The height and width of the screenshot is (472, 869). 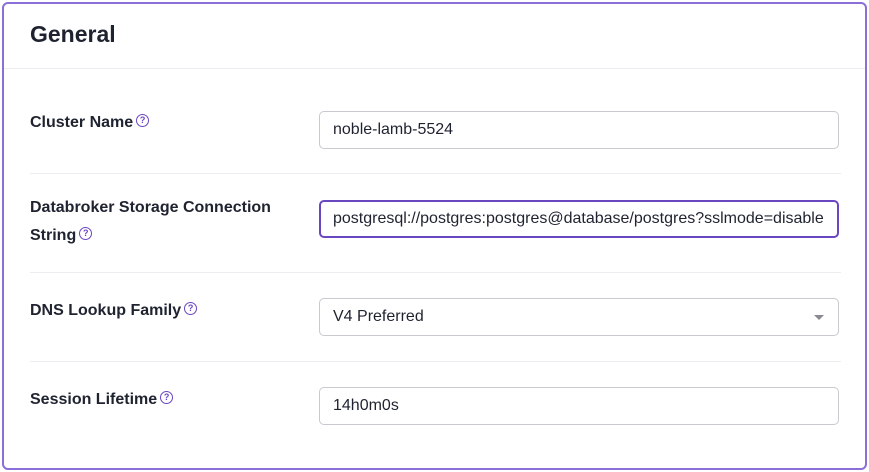 I want to click on dns-lookup-family-select: V4 Preferred, so click(x=579, y=317).